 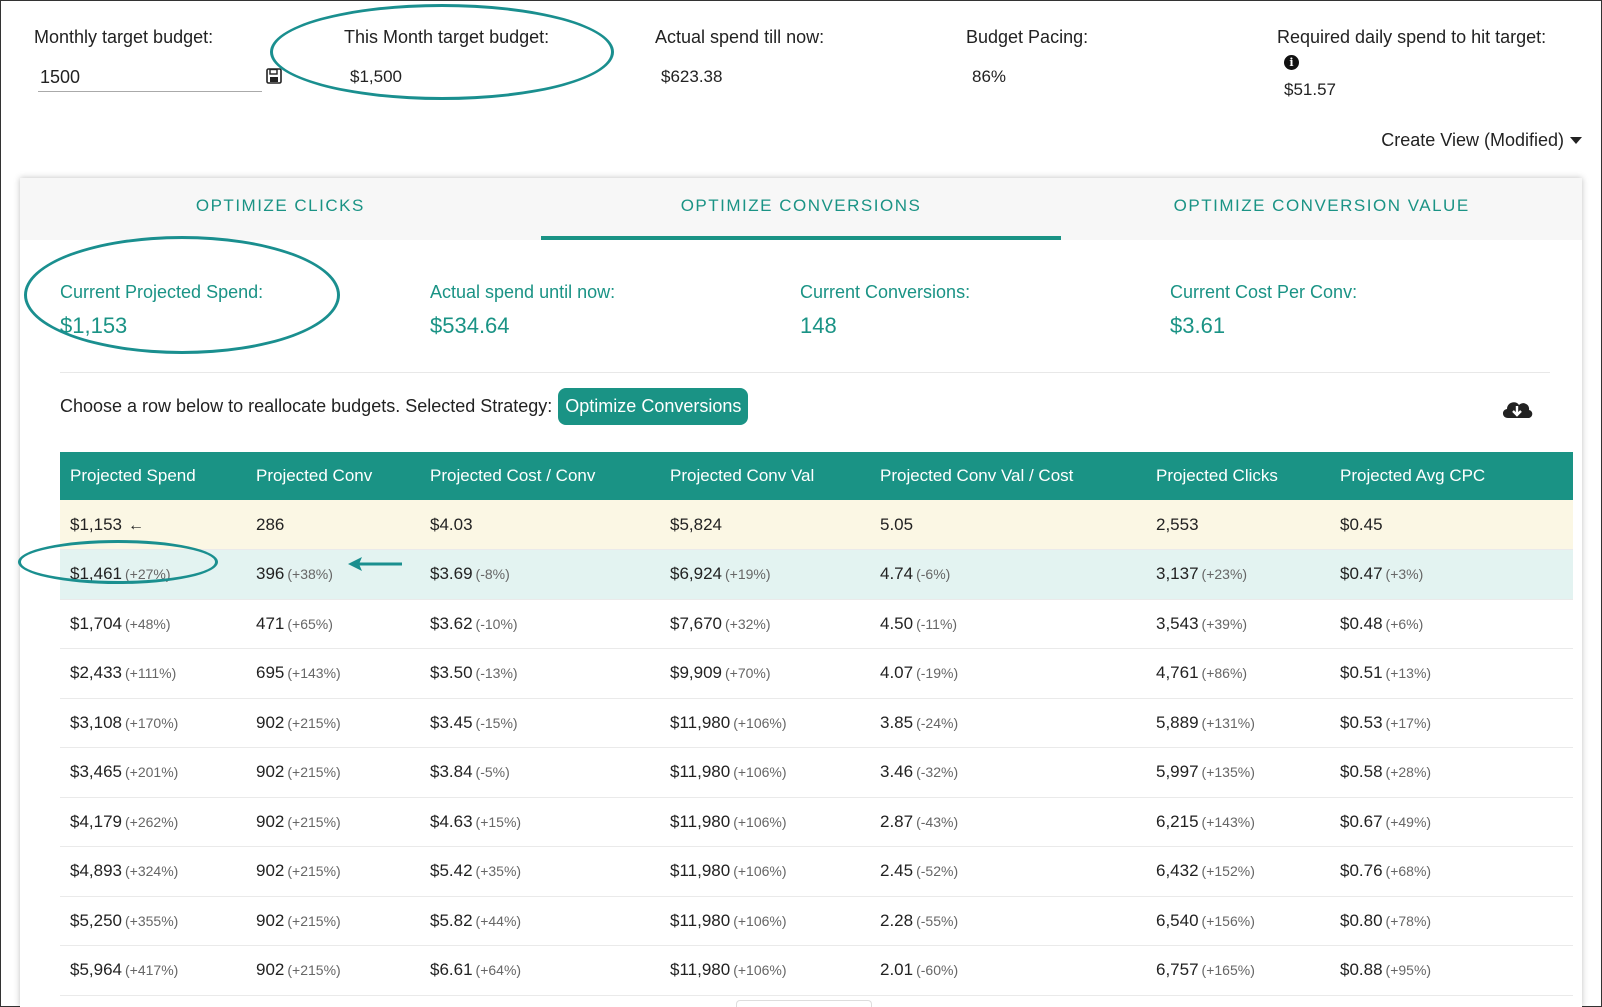 I want to click on cell-value: $3.69, so click(x=451, y=574).